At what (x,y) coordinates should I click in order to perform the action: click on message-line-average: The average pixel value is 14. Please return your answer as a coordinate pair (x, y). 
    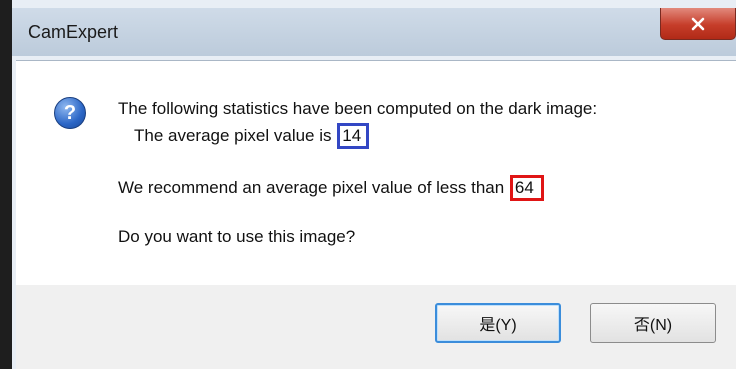
    Looking at the image, I should click on (252, 136).